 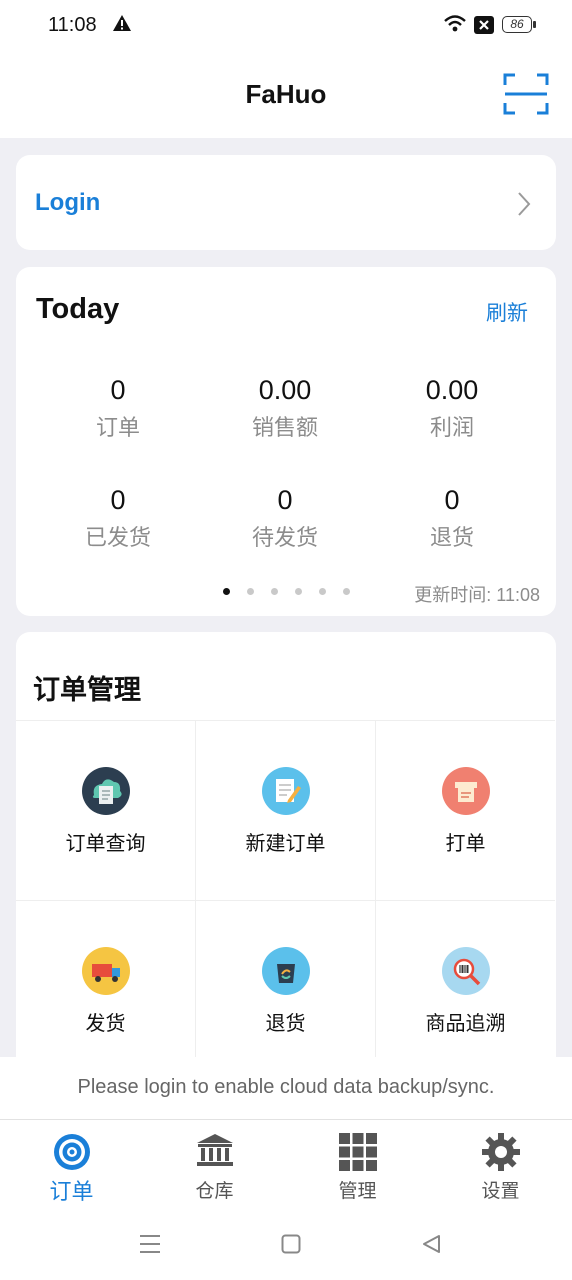 I want to click on ship-button: 发货, so click(x=105, y=990).